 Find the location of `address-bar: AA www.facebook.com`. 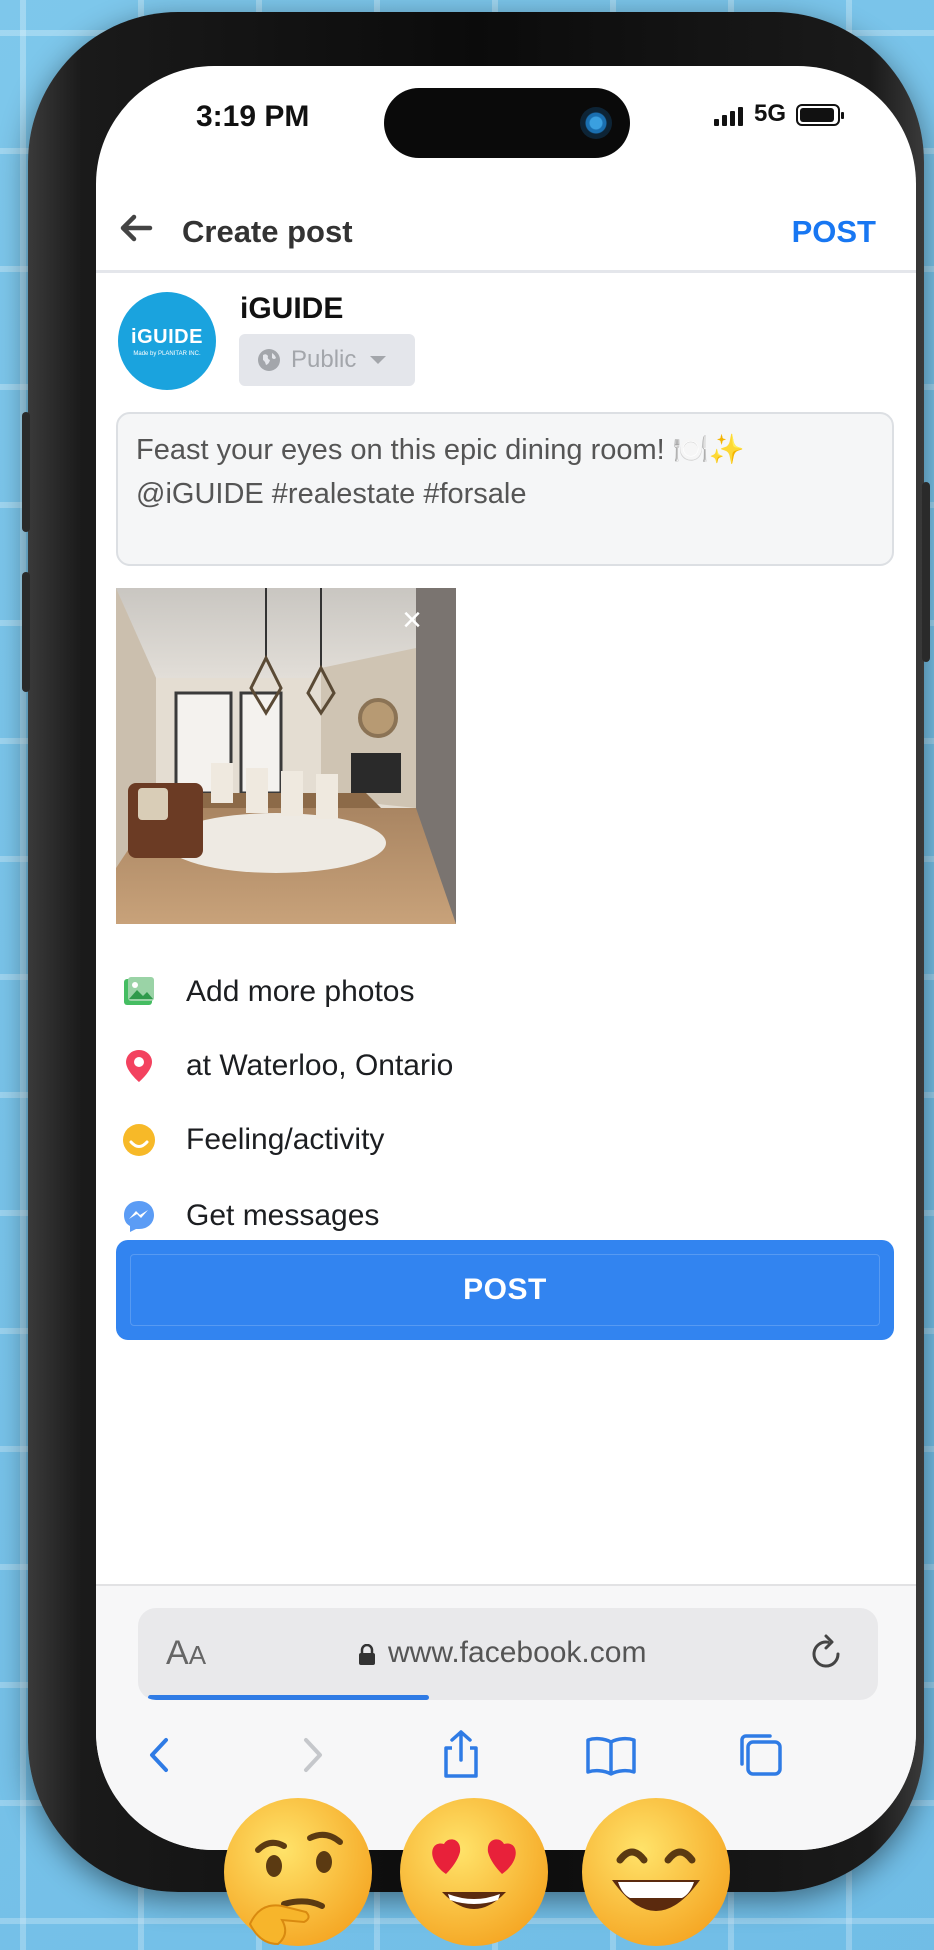

address-bar: AA www.facebook.com is located at coordinates (508, 1654).